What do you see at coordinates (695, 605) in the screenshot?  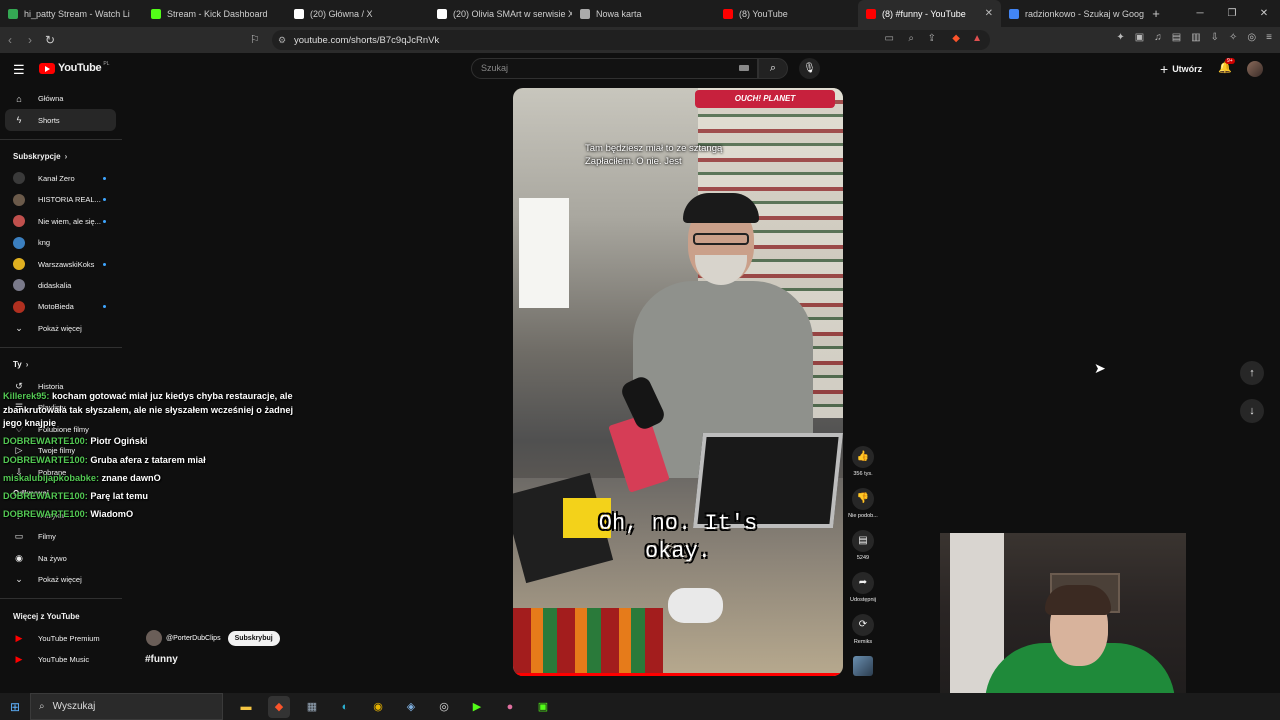 I see `game-controller` at bounding box center [695, 605].